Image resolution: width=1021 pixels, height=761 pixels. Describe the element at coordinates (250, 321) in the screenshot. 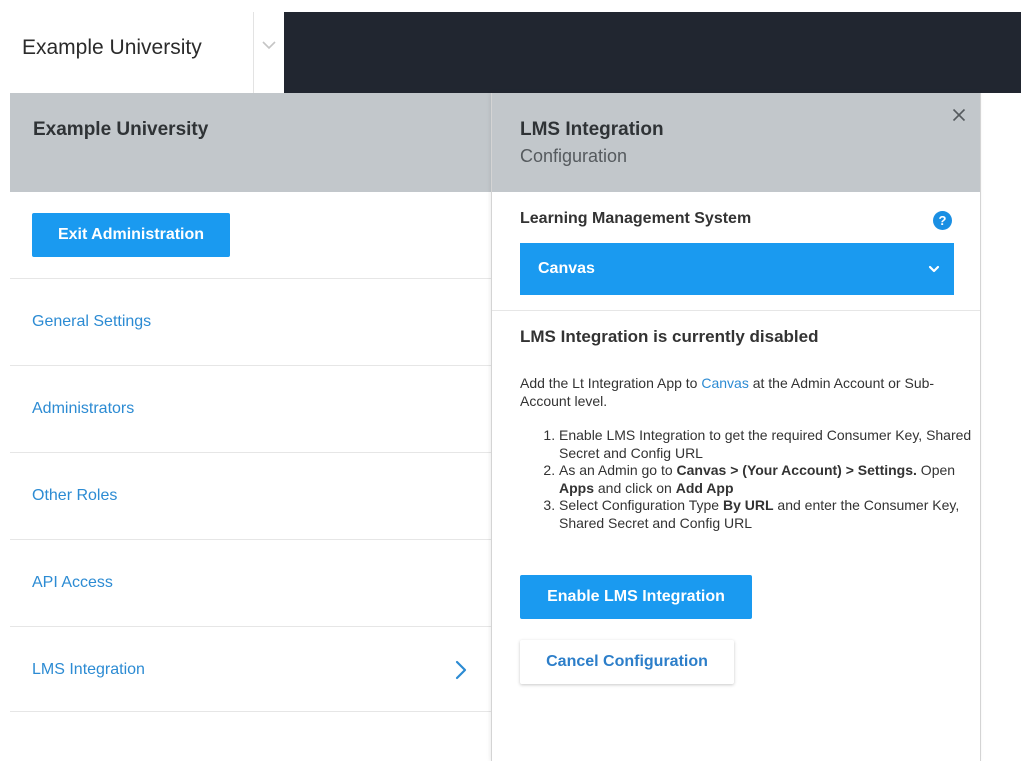

I see `nav-item-general-settings: General Settings` at that location.